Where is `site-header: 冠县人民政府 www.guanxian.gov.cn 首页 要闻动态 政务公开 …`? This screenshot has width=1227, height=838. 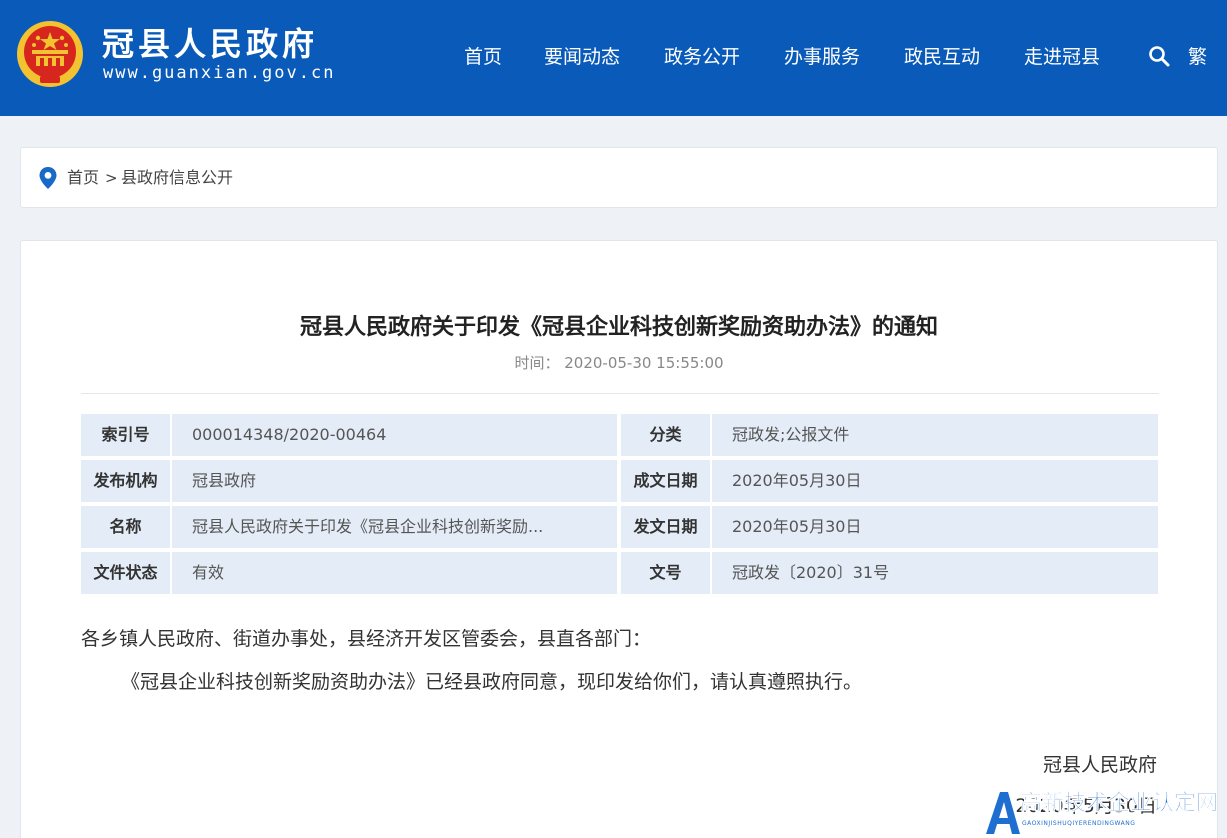 site-header: 冠县人民政府 www.guanxian.gov.cn 首页 要闻动态 政务公开 … is located at coordinates (613, 58).